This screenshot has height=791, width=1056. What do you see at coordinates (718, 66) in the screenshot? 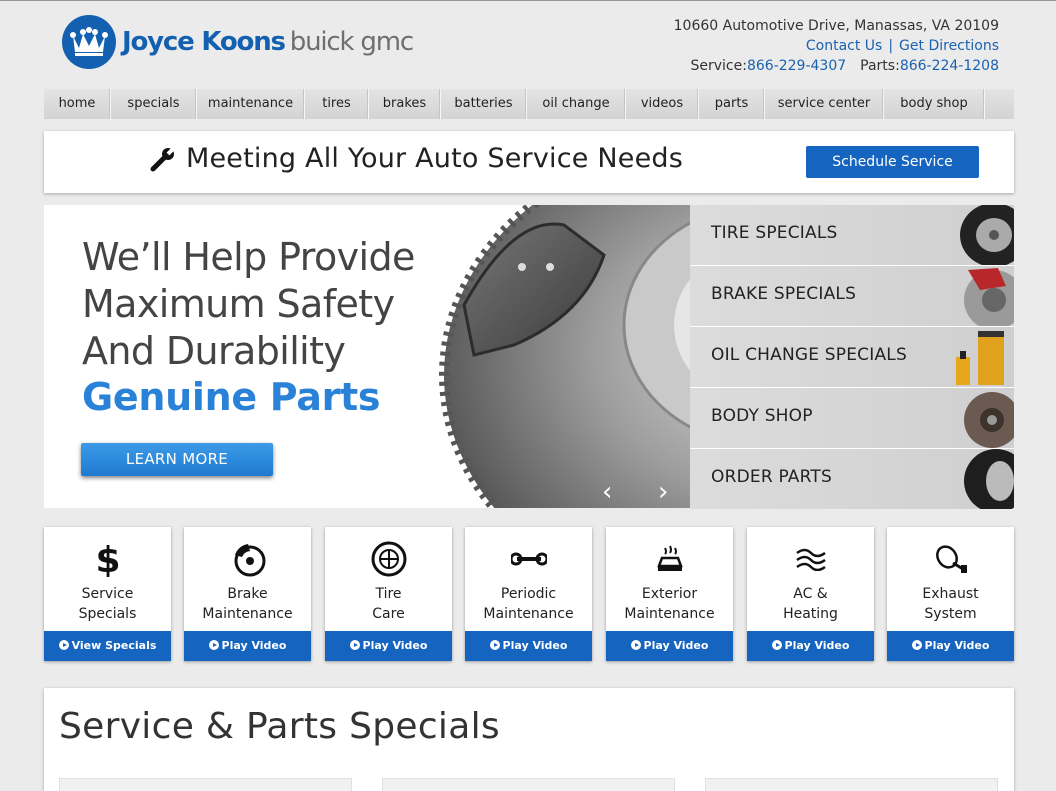
I see `service-phone-label: Service:` at bounding box center [718, 66].